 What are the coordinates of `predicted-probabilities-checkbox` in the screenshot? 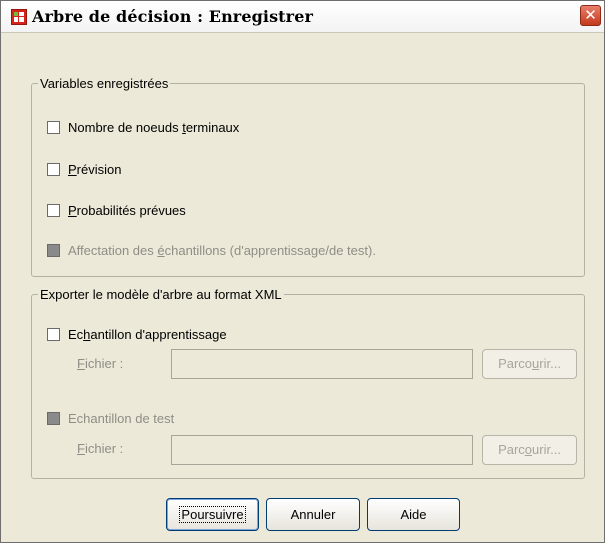 It's located at (53, 210).